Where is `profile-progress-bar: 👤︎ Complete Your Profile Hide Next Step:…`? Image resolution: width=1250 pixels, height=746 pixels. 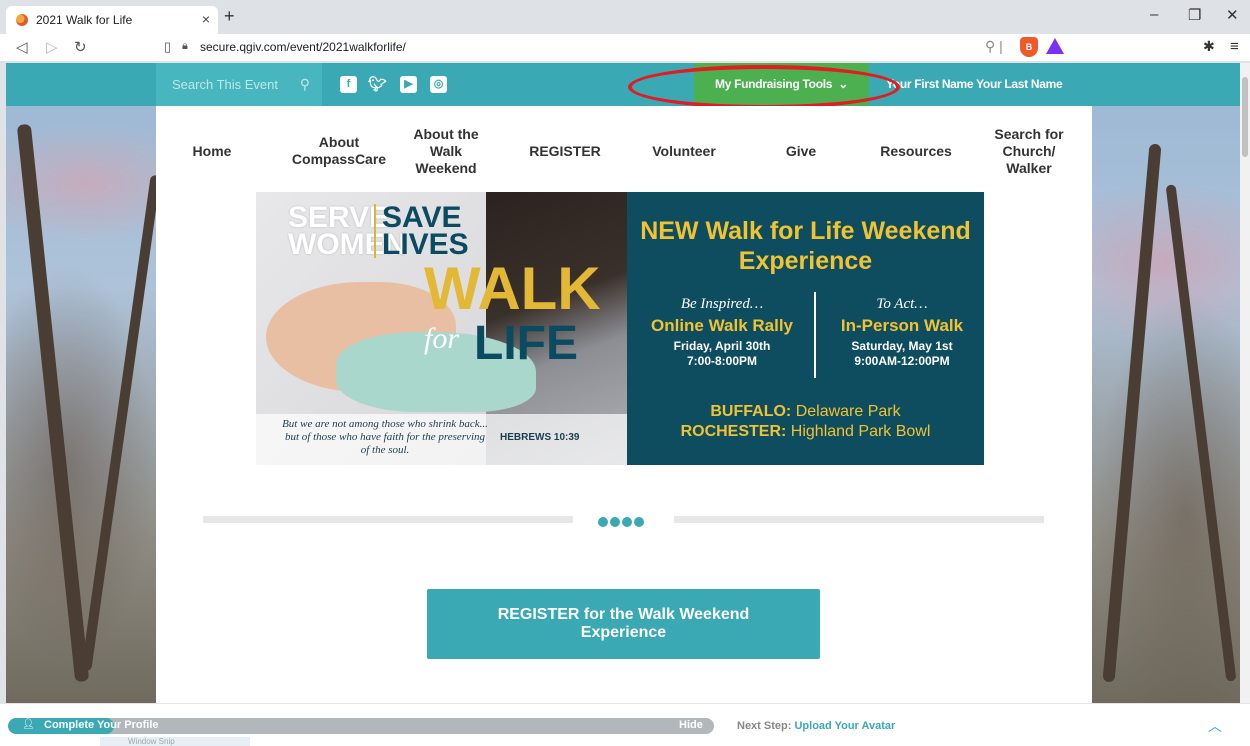 profile-progress-bar: 👤︎ Complete Your Profile Hide Next Step:… is located at coordinates (625, 724).